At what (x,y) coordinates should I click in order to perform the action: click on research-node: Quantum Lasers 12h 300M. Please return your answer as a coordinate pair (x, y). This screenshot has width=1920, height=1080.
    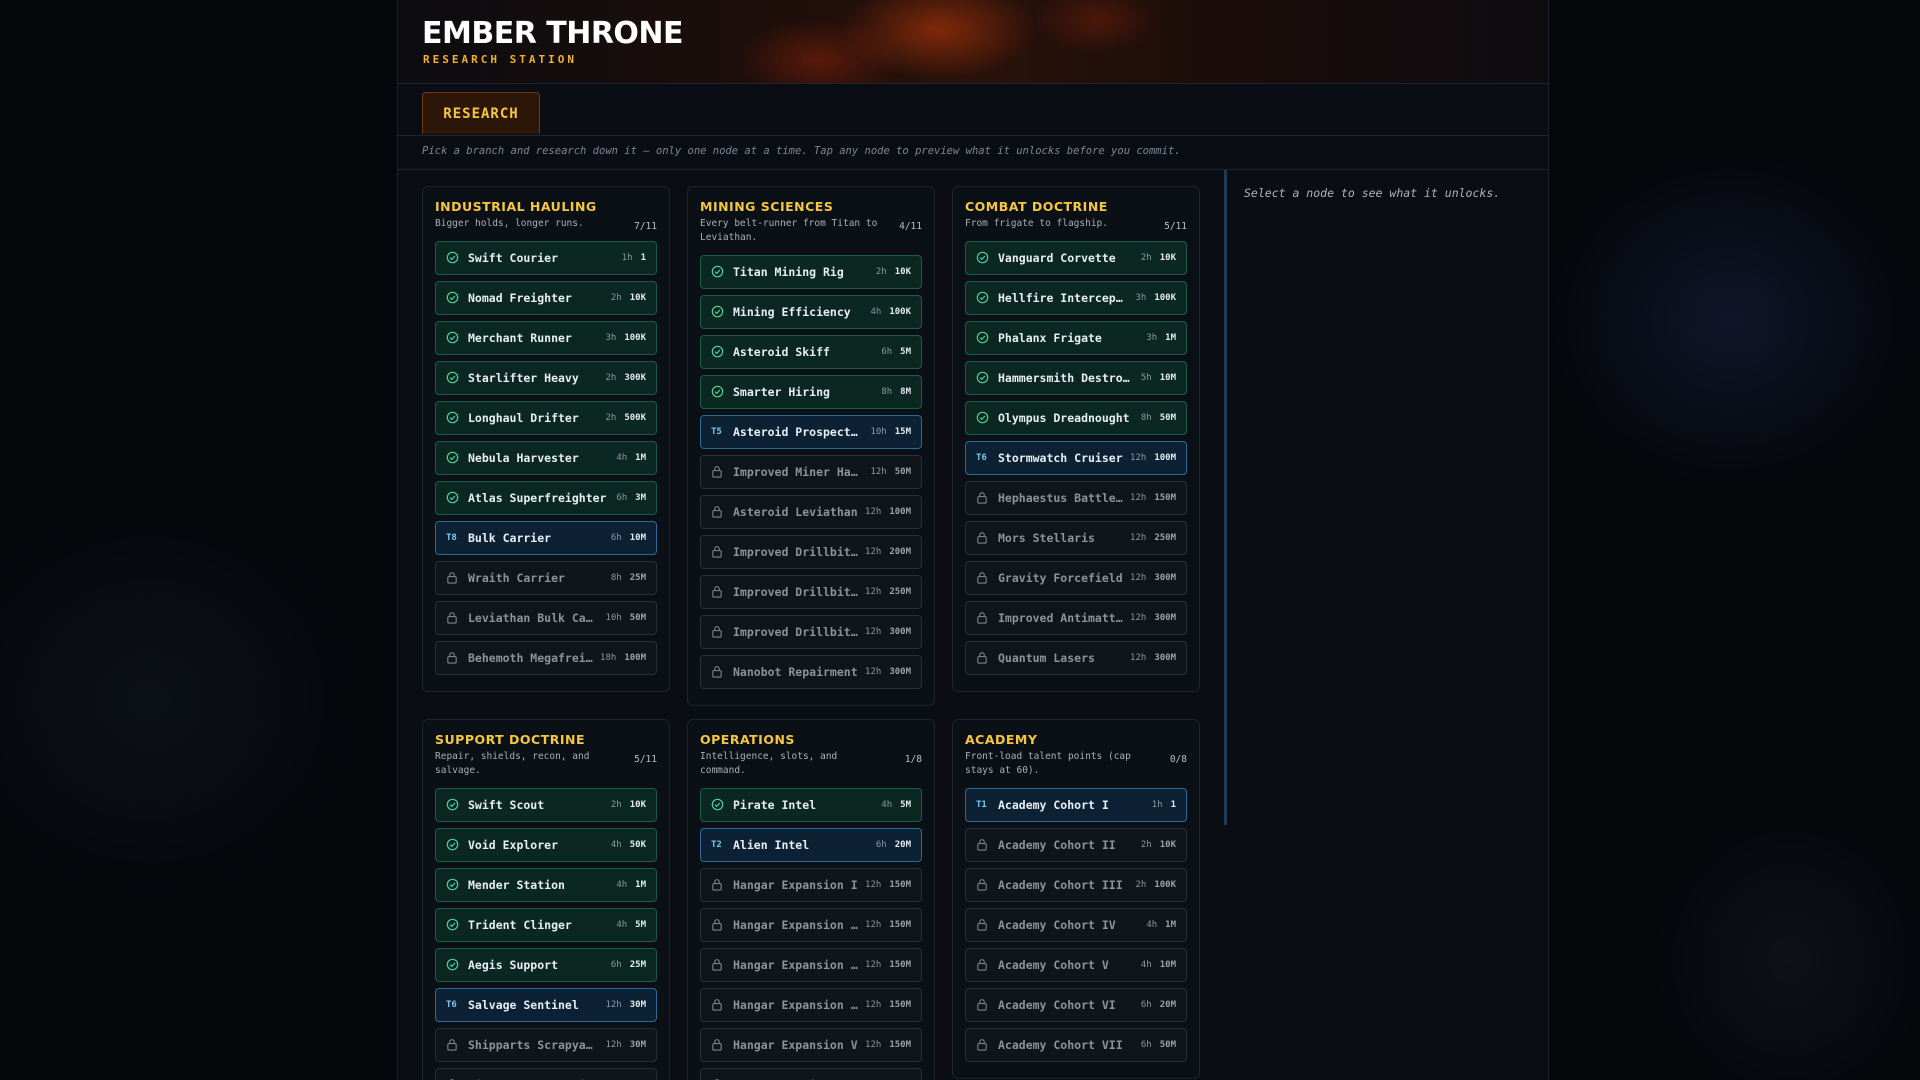
    Looking at the image, I should click on (1076, 657).